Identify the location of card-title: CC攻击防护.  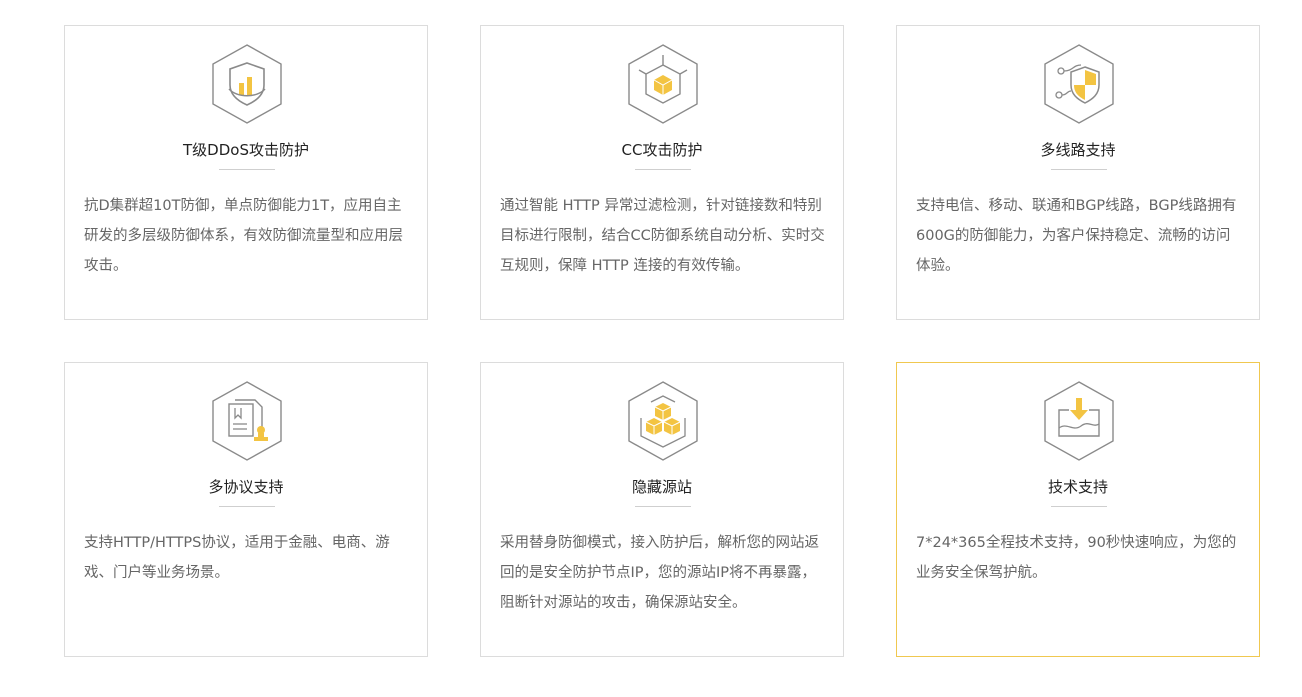
(662, 150).